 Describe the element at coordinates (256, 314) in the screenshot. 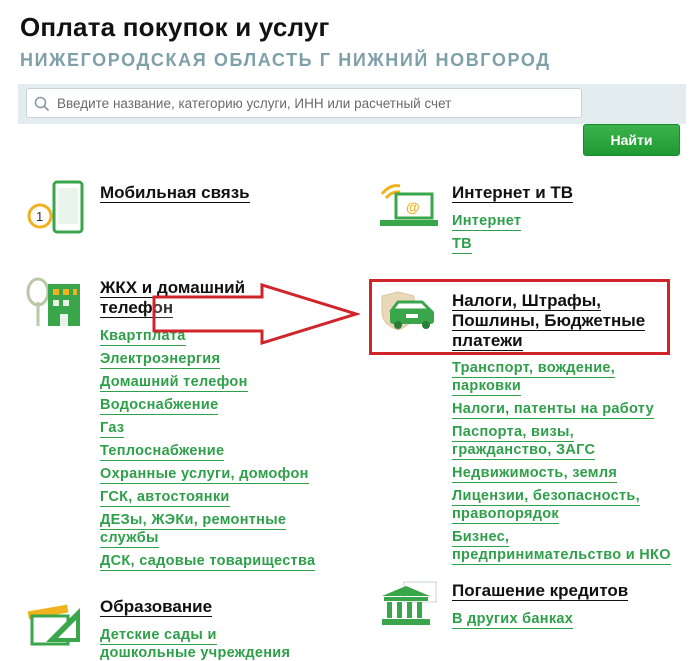

I see `annotation-arrow` at that location.